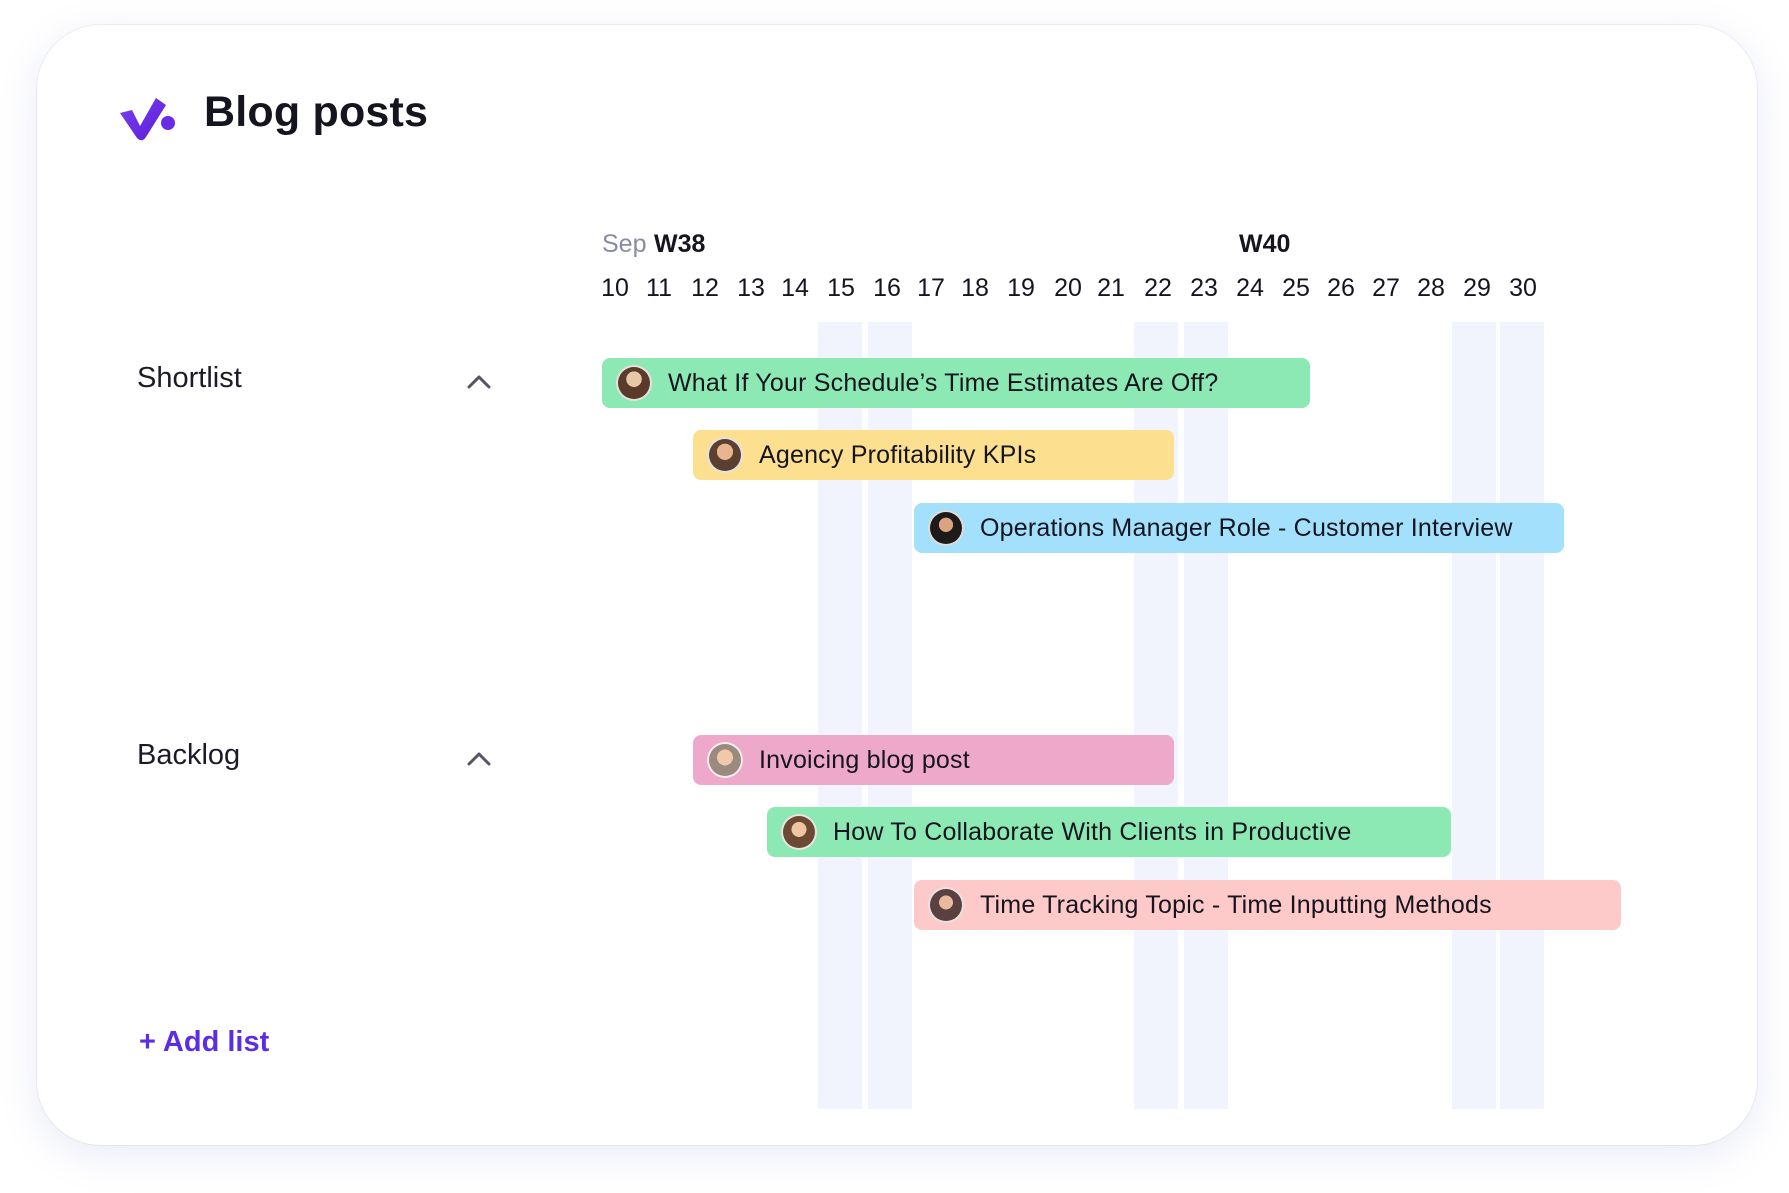 Image resolution: width=1789 pixels, height=1193 pixels. What do you see at coordinates (1431, 288) in the screenshot?
I see `day-label: 28` at bounding box center [1431, 288].